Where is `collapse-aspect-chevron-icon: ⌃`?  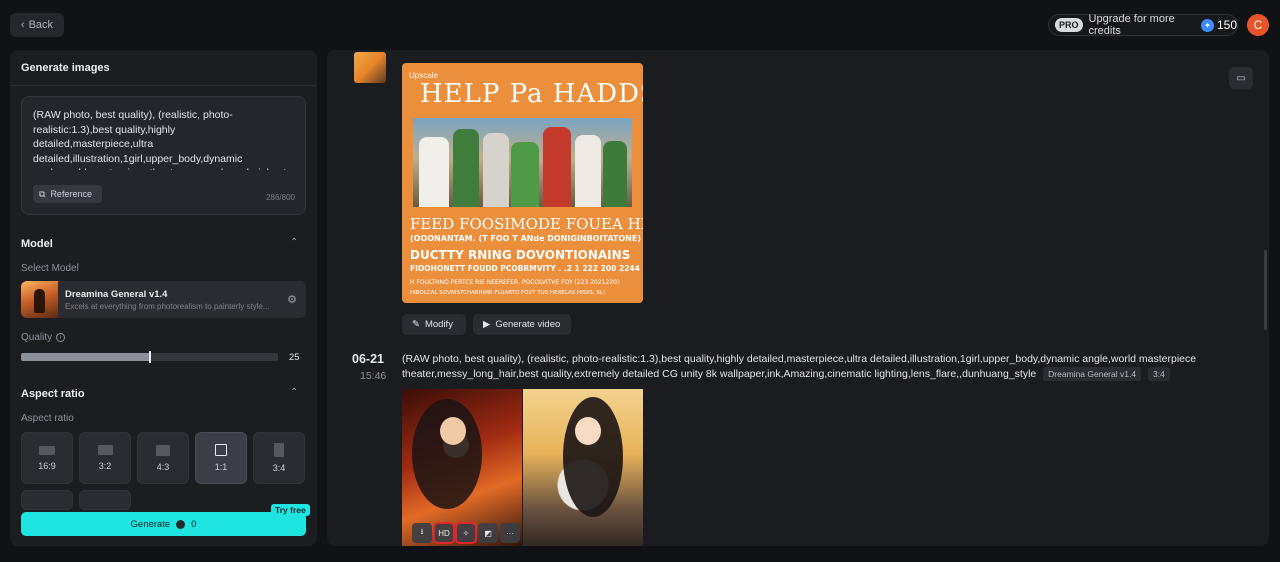
collapse-aspect-chevron-icon: ⌃ is located at coordinates (294, 392).